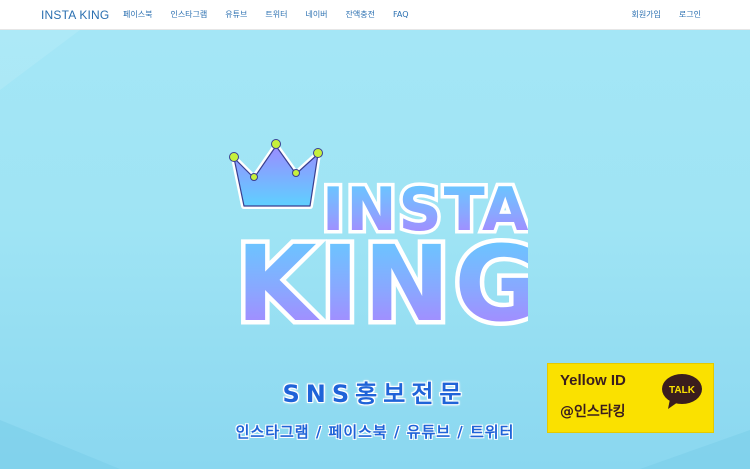 The height and width of the screenshot is (469, 750). What do you see at coordinates (276, 174) in the screenshot?
I see `crown-icon` at bounding box center [276, 174].